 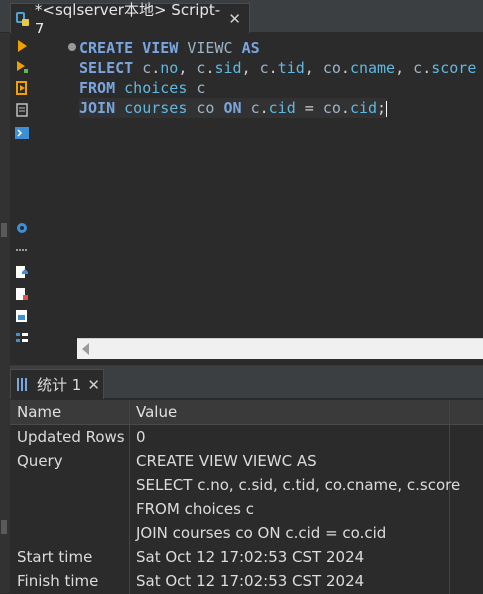 I want to click on table-row: JOIN courses co ON c.cid = co.cid, so click(x=246, y=533).